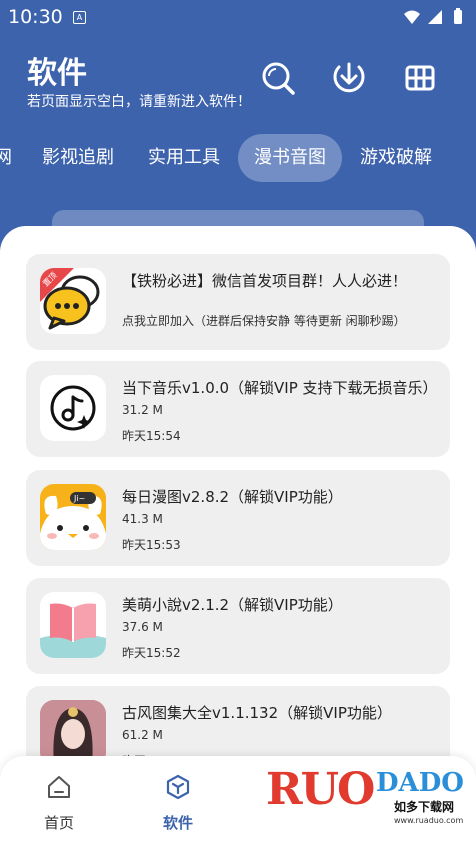 The image size is (476, 846). Describe the element at coordinates (238, 626) in the screenshot. I see `list-item: 美萌小說v2.1.2（解锁VIP功能） 37.6 M 昨天15:52` at that location.